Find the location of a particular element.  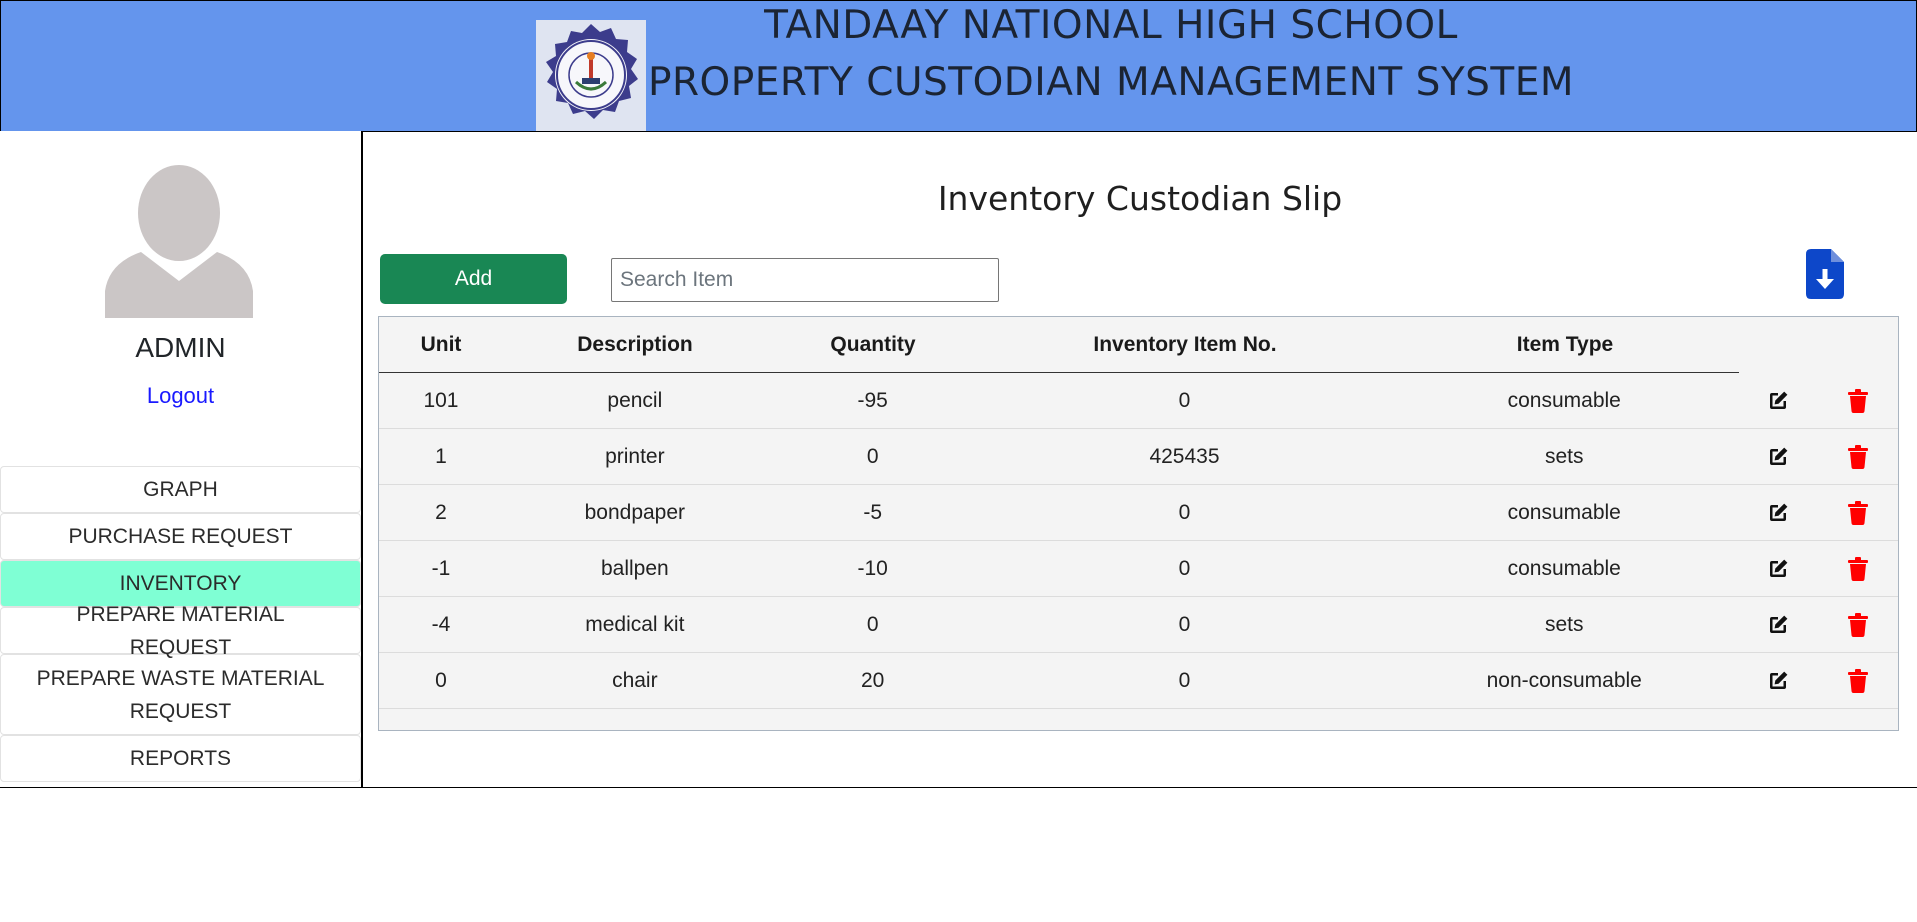

quantity-cell: -95 is located at coordinates (872, 400).